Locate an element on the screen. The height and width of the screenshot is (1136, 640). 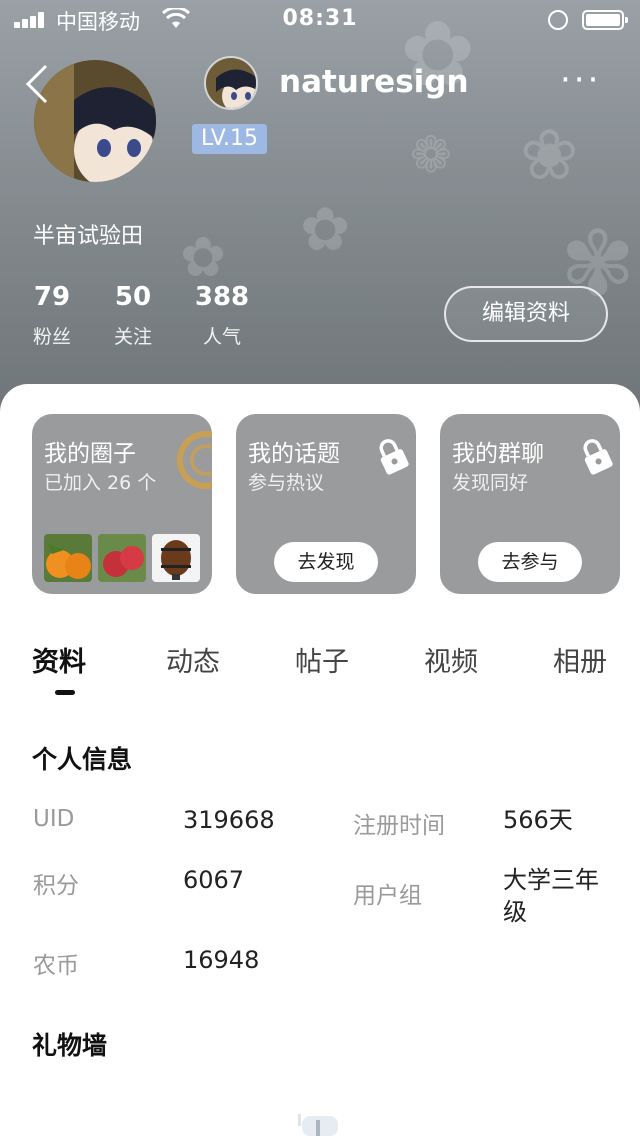
chevron-left-icon is located at coordinates (36, 84).